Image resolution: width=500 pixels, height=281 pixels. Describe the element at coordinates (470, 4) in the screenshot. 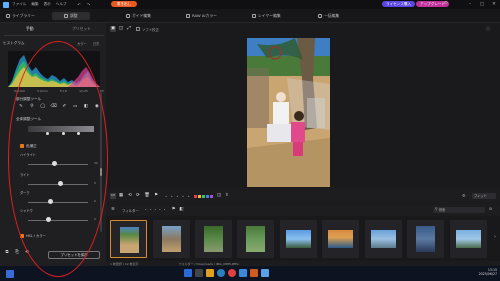

I see `minimize-icon: –` at that location.